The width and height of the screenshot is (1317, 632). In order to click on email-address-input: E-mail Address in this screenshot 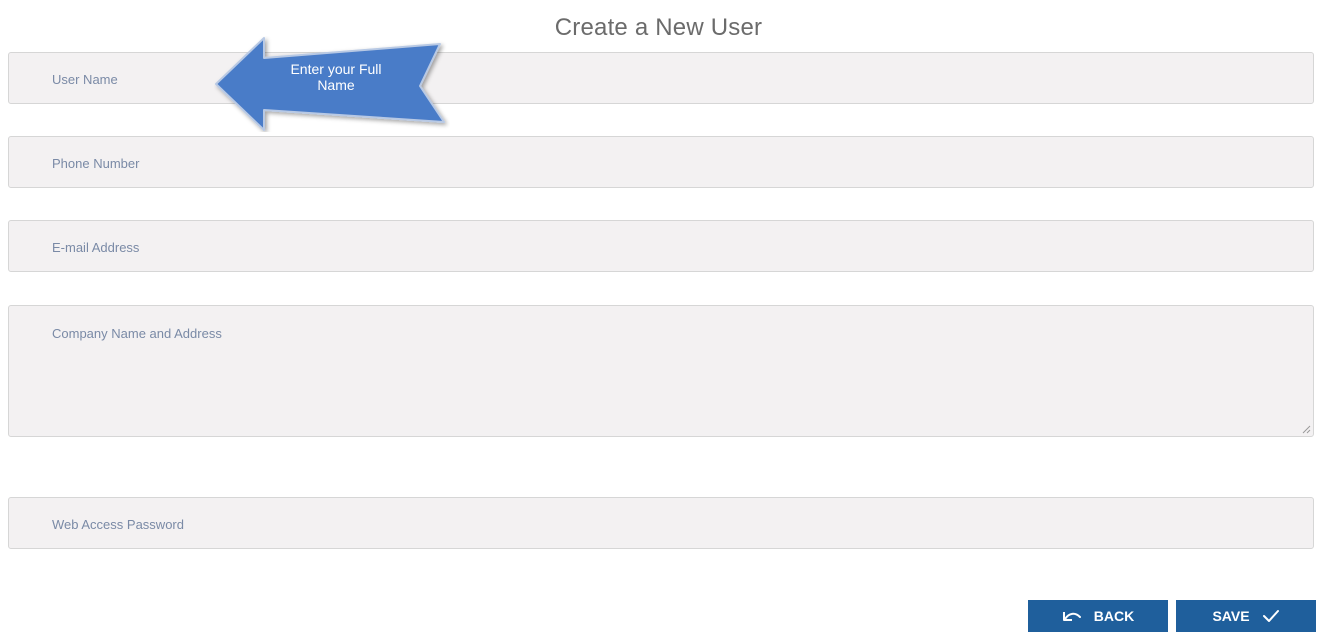, I will do `click(661, 246)`.